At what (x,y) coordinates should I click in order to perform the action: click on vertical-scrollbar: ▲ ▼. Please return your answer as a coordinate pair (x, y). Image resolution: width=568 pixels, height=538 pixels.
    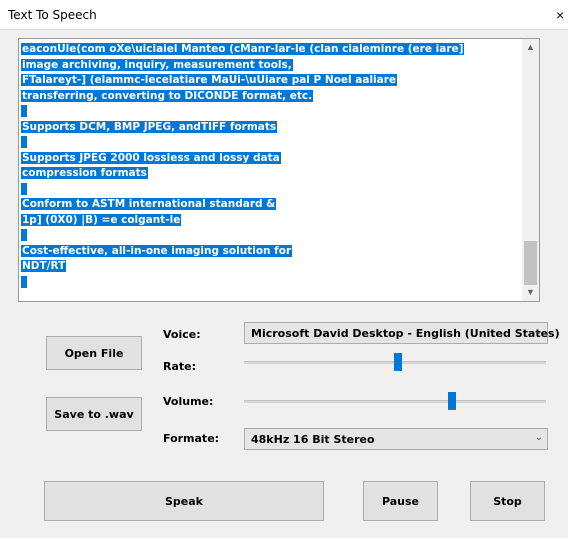
    Looking at the image, I should click on (530, 170).